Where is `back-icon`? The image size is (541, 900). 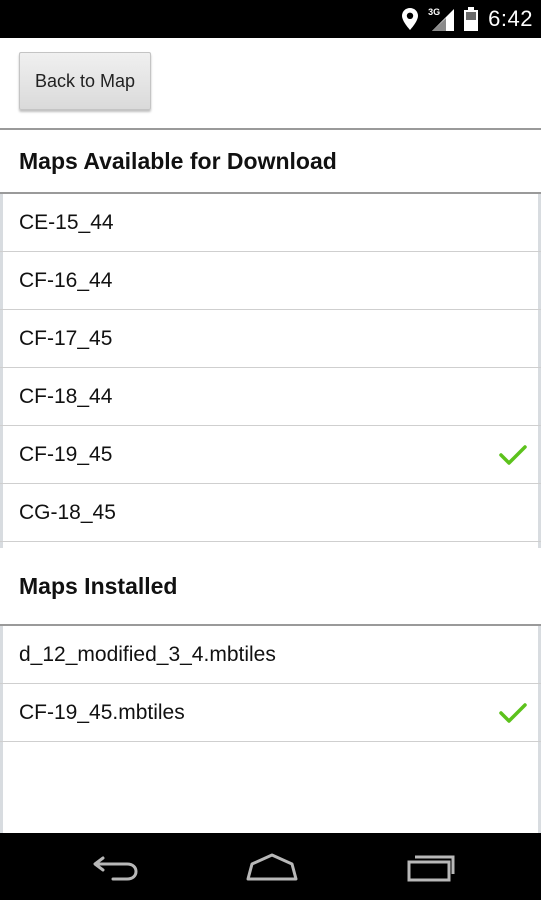 back-icon is located at coordinates (115, 868).